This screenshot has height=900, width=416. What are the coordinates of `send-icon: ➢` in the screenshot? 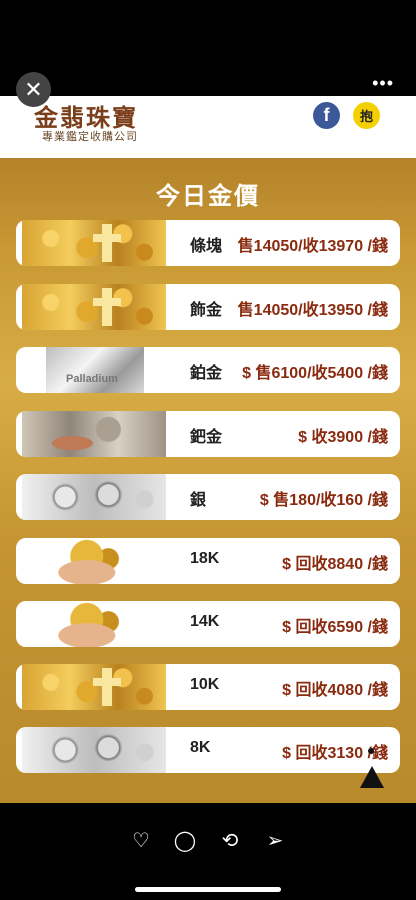 It's located at (275, 840).